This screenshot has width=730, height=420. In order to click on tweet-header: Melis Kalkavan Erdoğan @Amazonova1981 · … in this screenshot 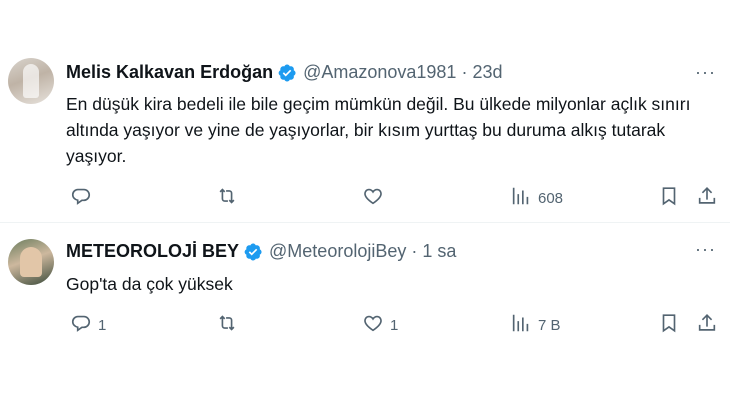, I will do `click(284, 72)`.